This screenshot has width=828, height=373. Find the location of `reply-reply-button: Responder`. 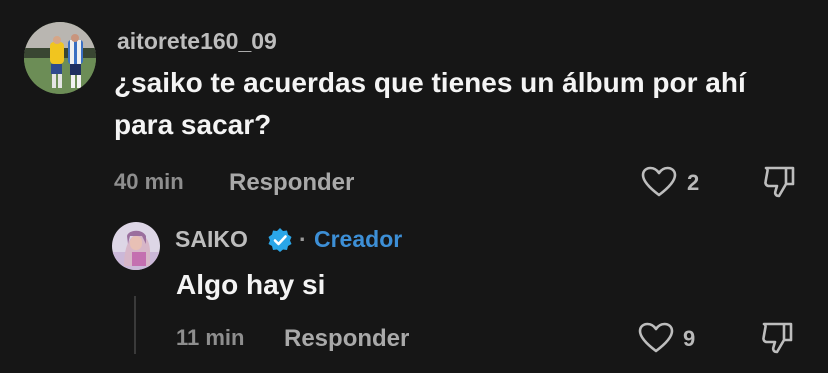

reply-reply-button: Responder is located at coordinates (346, 339).